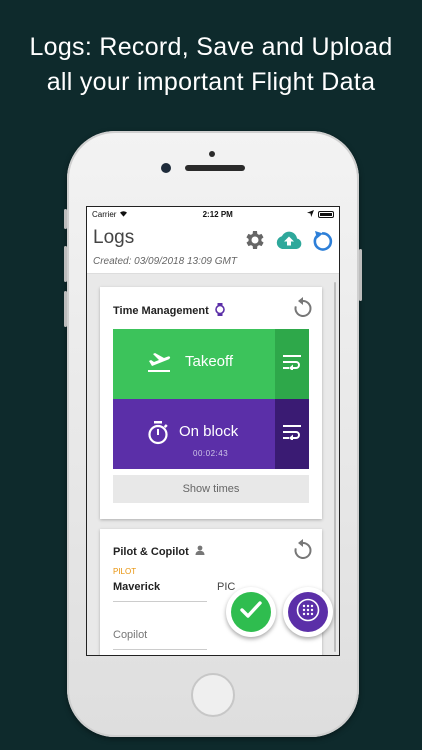  What do you see at coordinates (211, 489) in the screenshot?
I see `show-times-button: Show times` at bounding box center [211, 489].